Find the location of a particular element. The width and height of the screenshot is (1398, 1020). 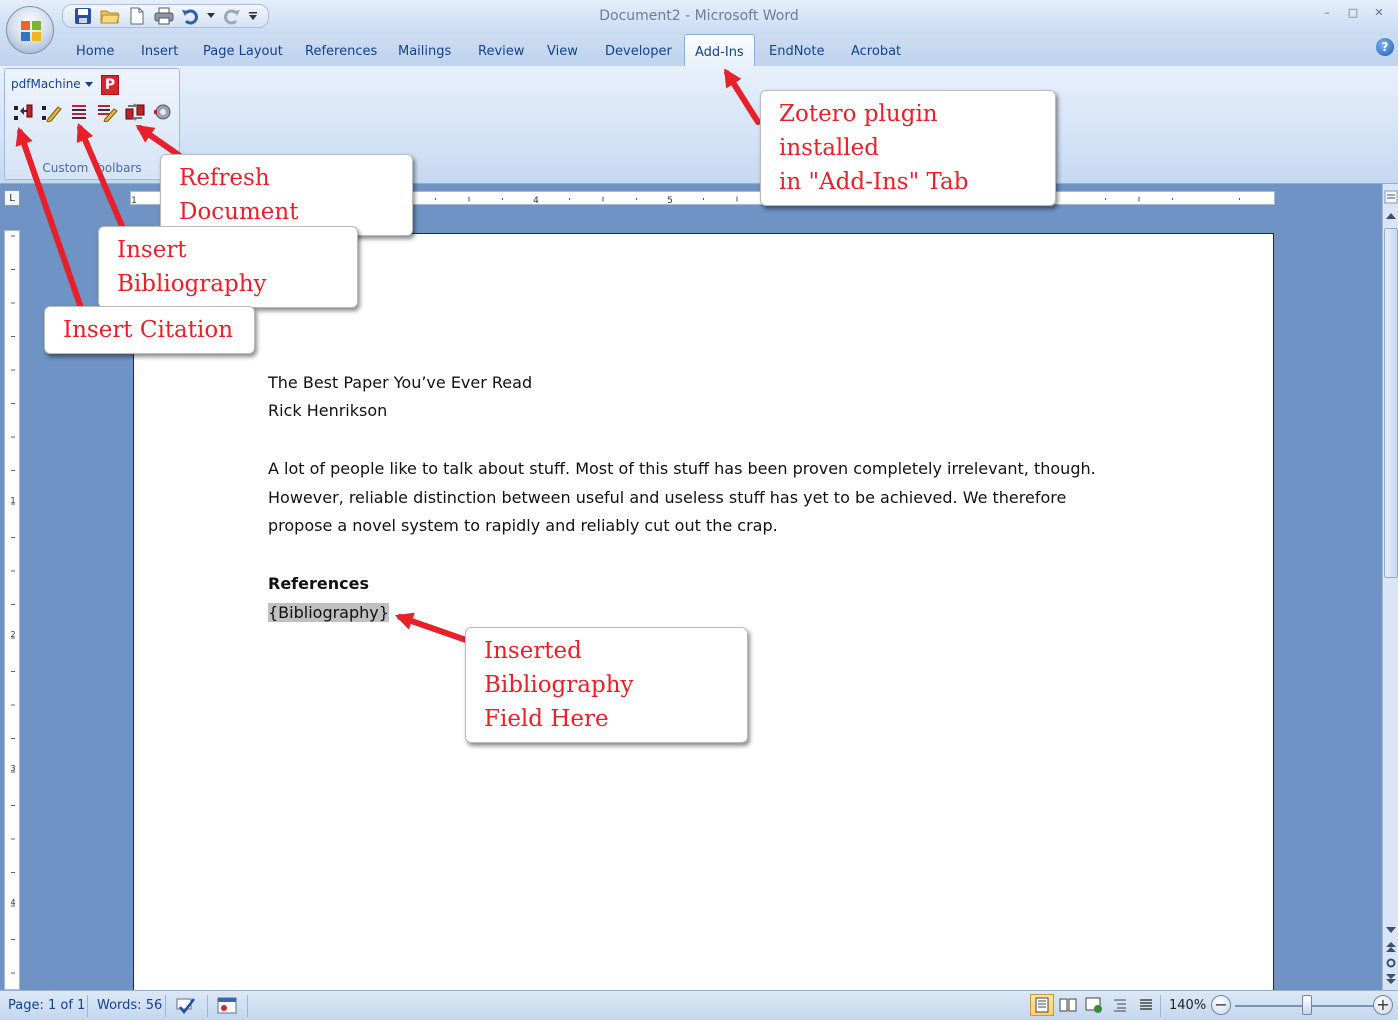

ruler-label: 2 is located at coordinates (12, 634).